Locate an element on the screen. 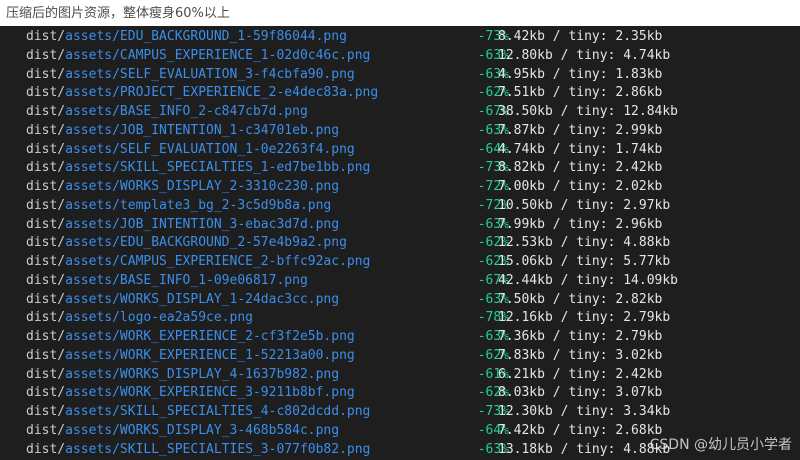 This screenshot has height=460, width=800. asset-file-name: assets/CAMPUS_EXPERIENCE_1-02d0c46c.png is located at coordinates (218, 55).